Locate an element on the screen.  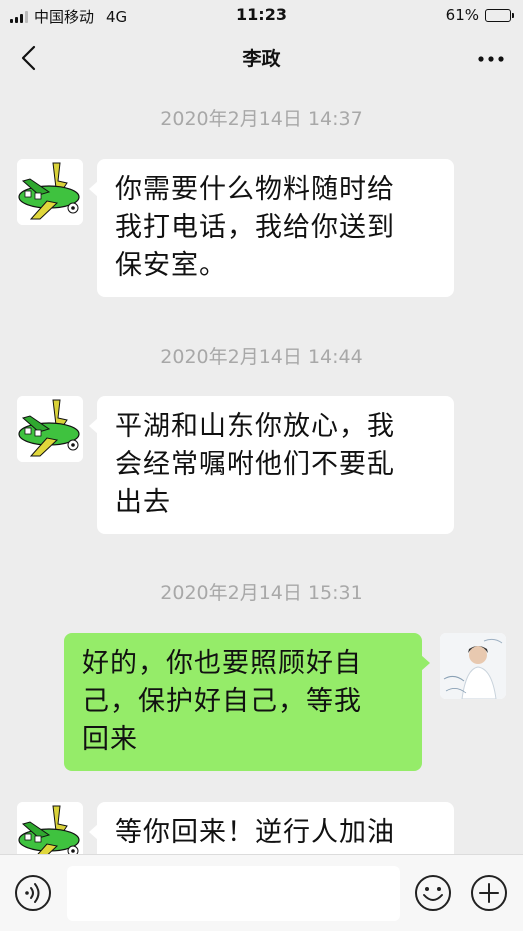
nav-bar: 李政 is located at coordinates (261, 58).